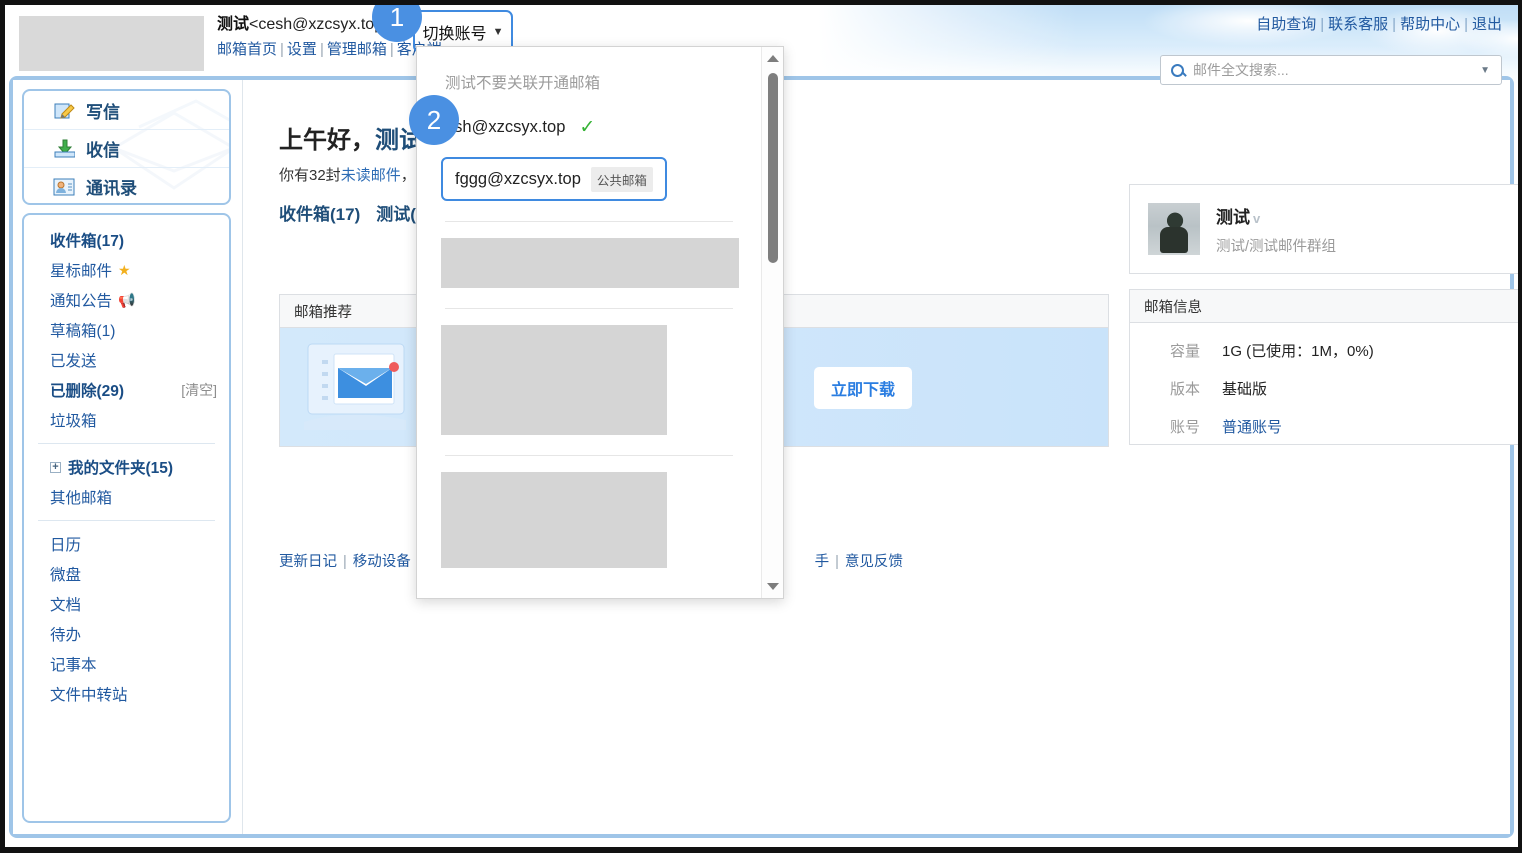 The height and width of the screenshot is (853, 1522). I want to click on switch-account-label: 切换账号, so click(454, 34).